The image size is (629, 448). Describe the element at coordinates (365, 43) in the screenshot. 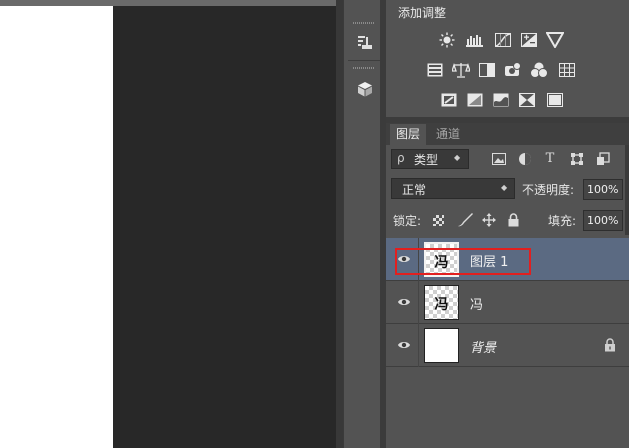

I see `properties-icon` at that location.